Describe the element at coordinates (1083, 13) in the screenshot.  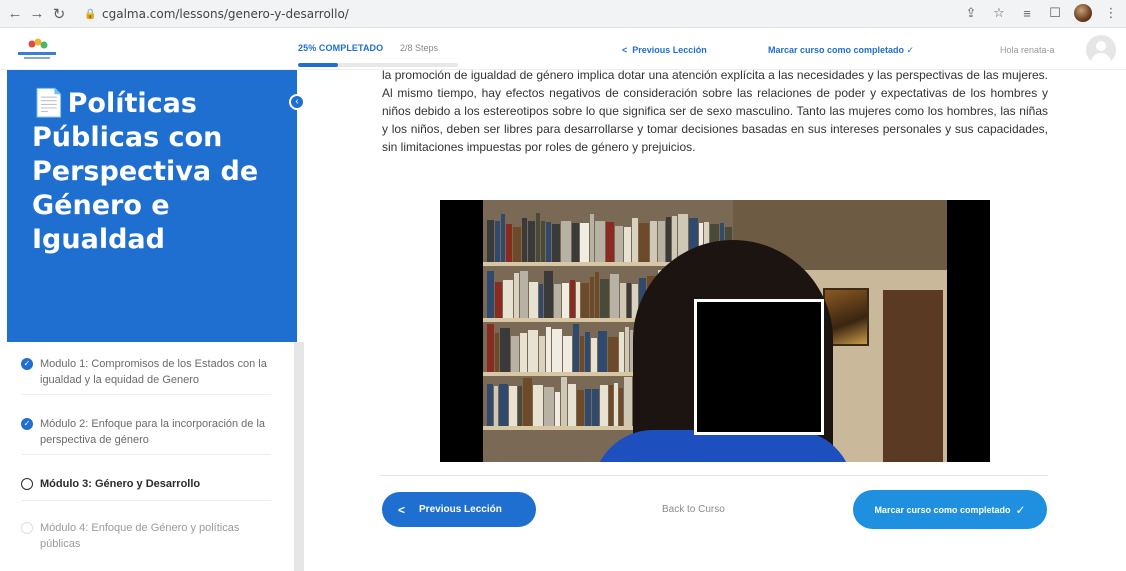
I see `profile-avatar` at that location.